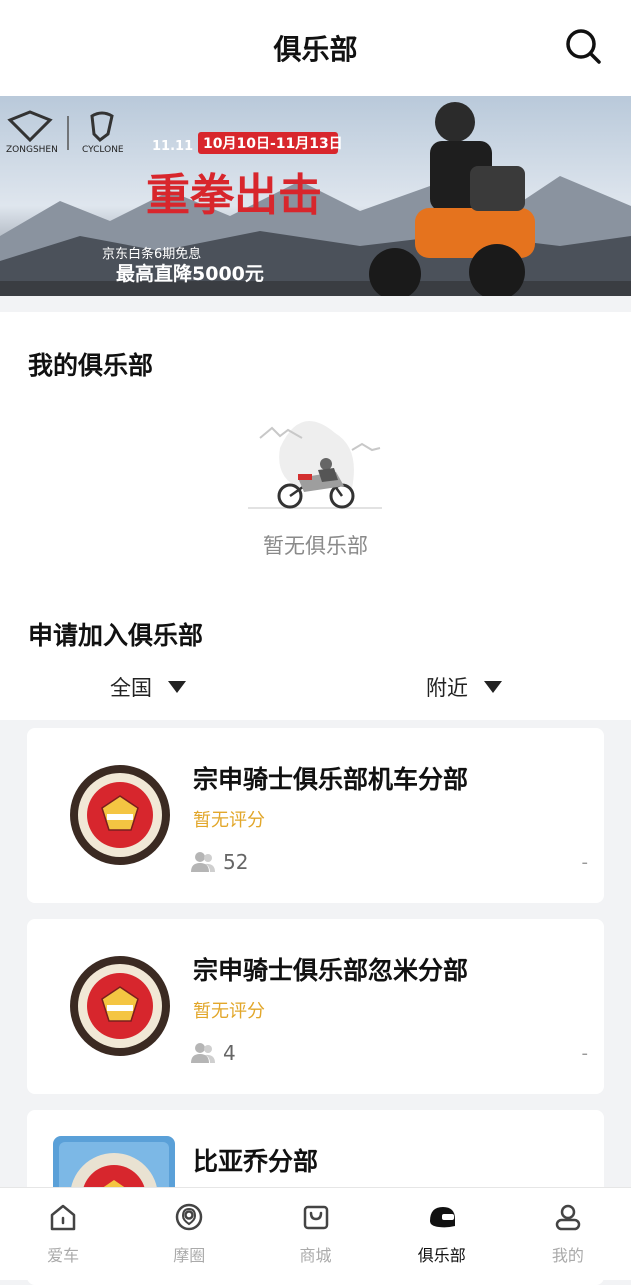  Describe the element at coordinates (273, 144) in the screenshot. I see `promo-date: 10月10日-11月13日` at that location.